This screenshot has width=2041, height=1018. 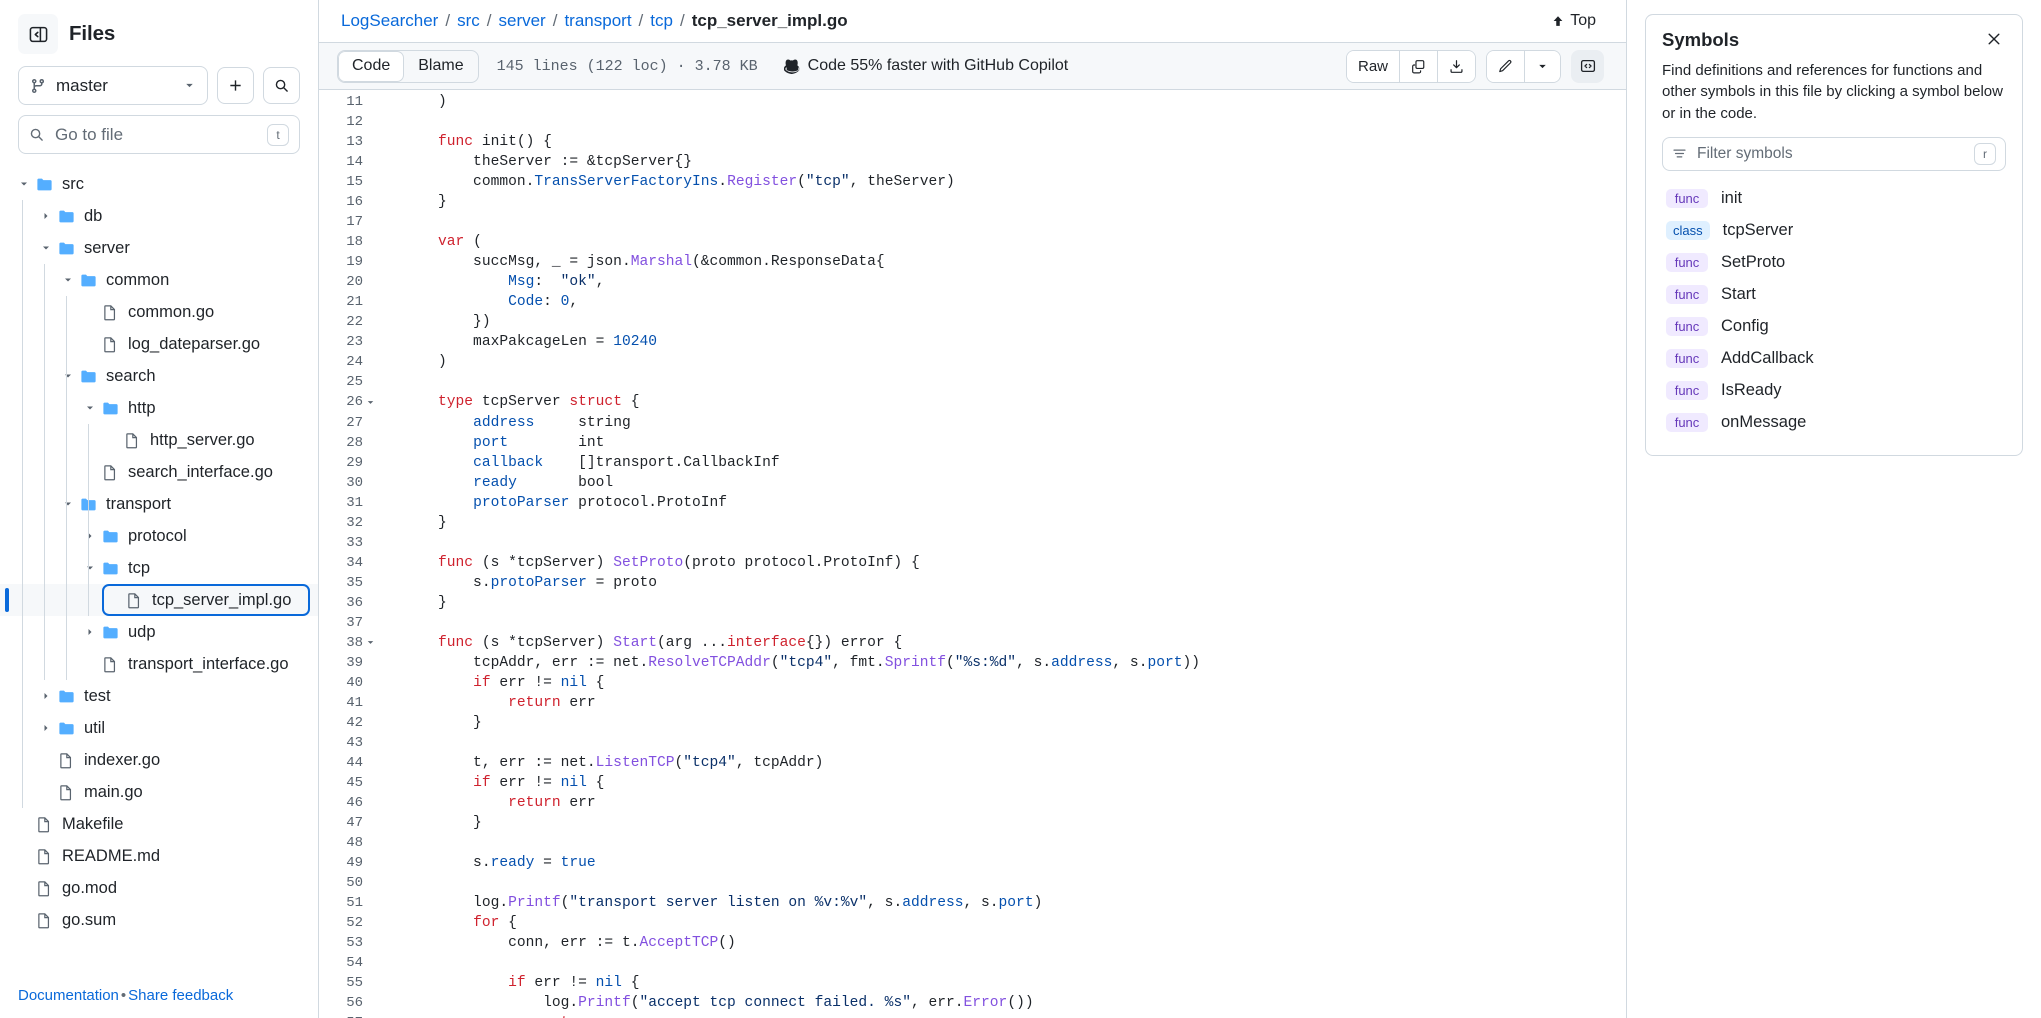 What do you see at coordinates (159, 792) in the screenshot?
I see `tree-file-row: main.go` at bounding box center [159, 792].